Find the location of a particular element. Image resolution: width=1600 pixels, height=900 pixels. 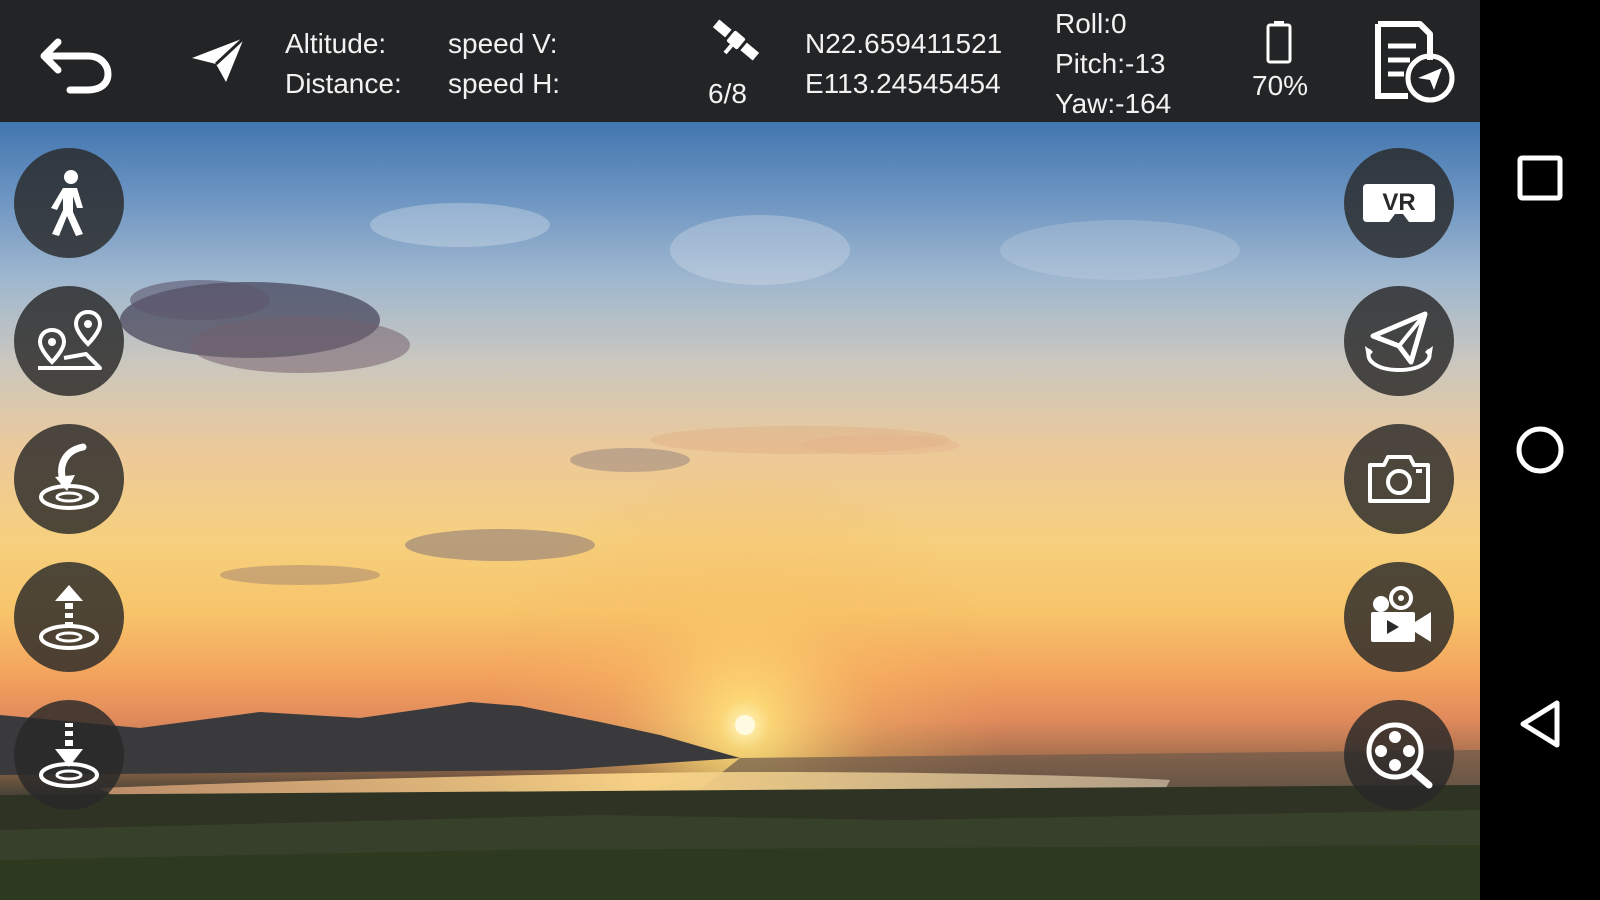

media-gallery-button is located at coordinates (1399, 755).